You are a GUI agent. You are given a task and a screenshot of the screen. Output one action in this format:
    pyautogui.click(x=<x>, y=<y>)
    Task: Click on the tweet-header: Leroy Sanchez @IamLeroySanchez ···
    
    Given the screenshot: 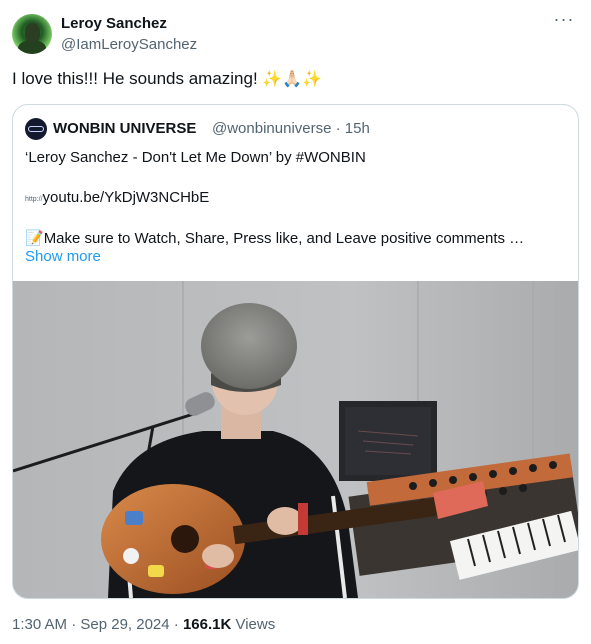 What is the action you would take?
    pyautogui.click(x=295, y=34)
    